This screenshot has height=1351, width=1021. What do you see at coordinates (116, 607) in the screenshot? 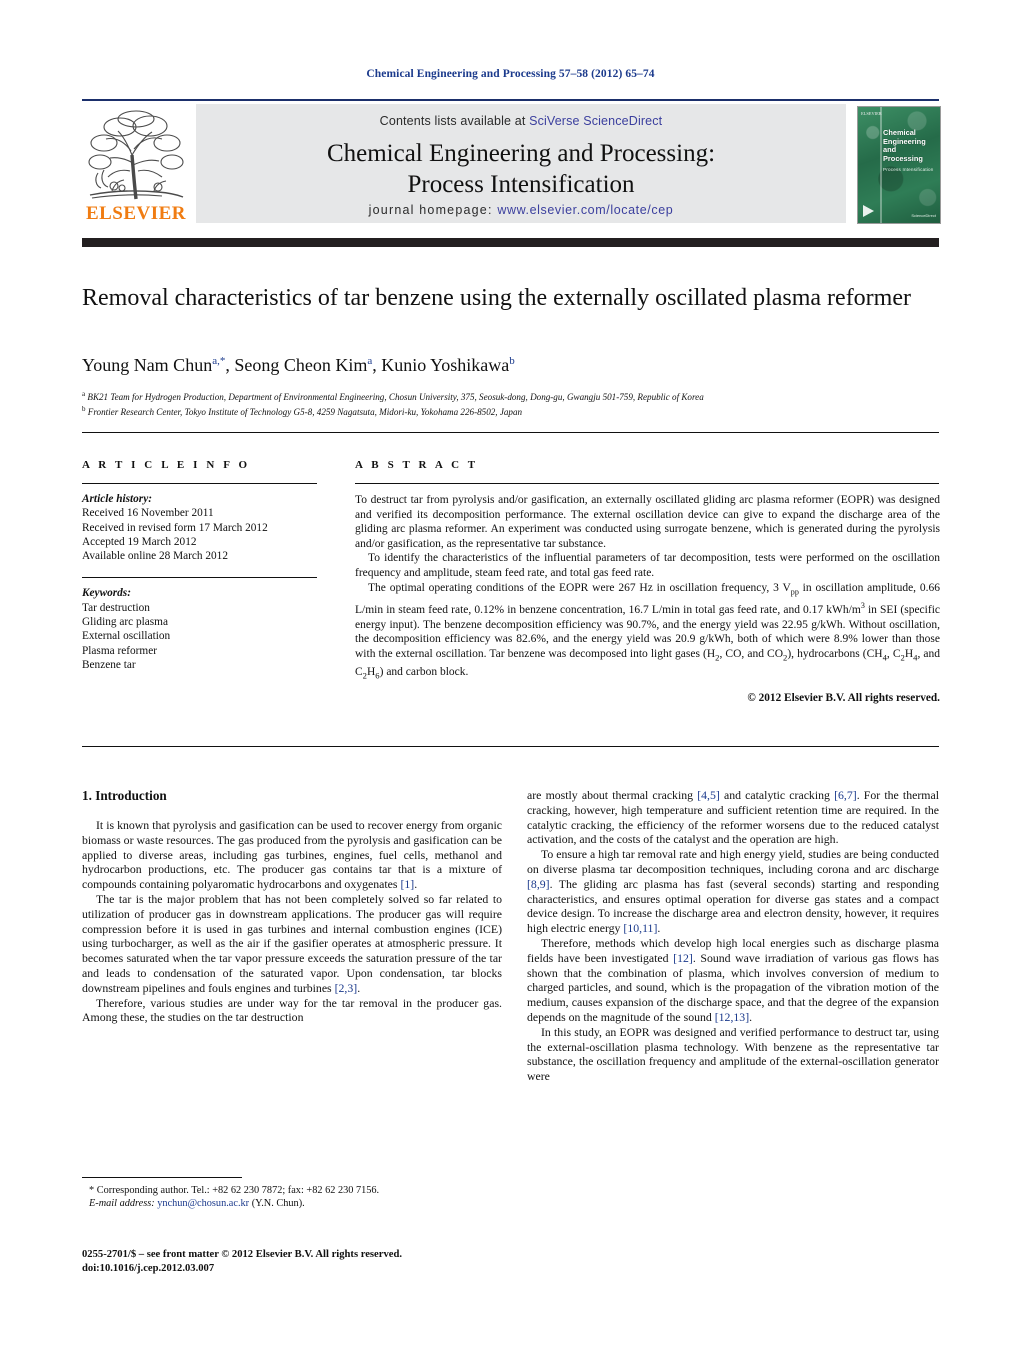
I see `keyword-item: Tar destruction` at bounding box center [116, 607].